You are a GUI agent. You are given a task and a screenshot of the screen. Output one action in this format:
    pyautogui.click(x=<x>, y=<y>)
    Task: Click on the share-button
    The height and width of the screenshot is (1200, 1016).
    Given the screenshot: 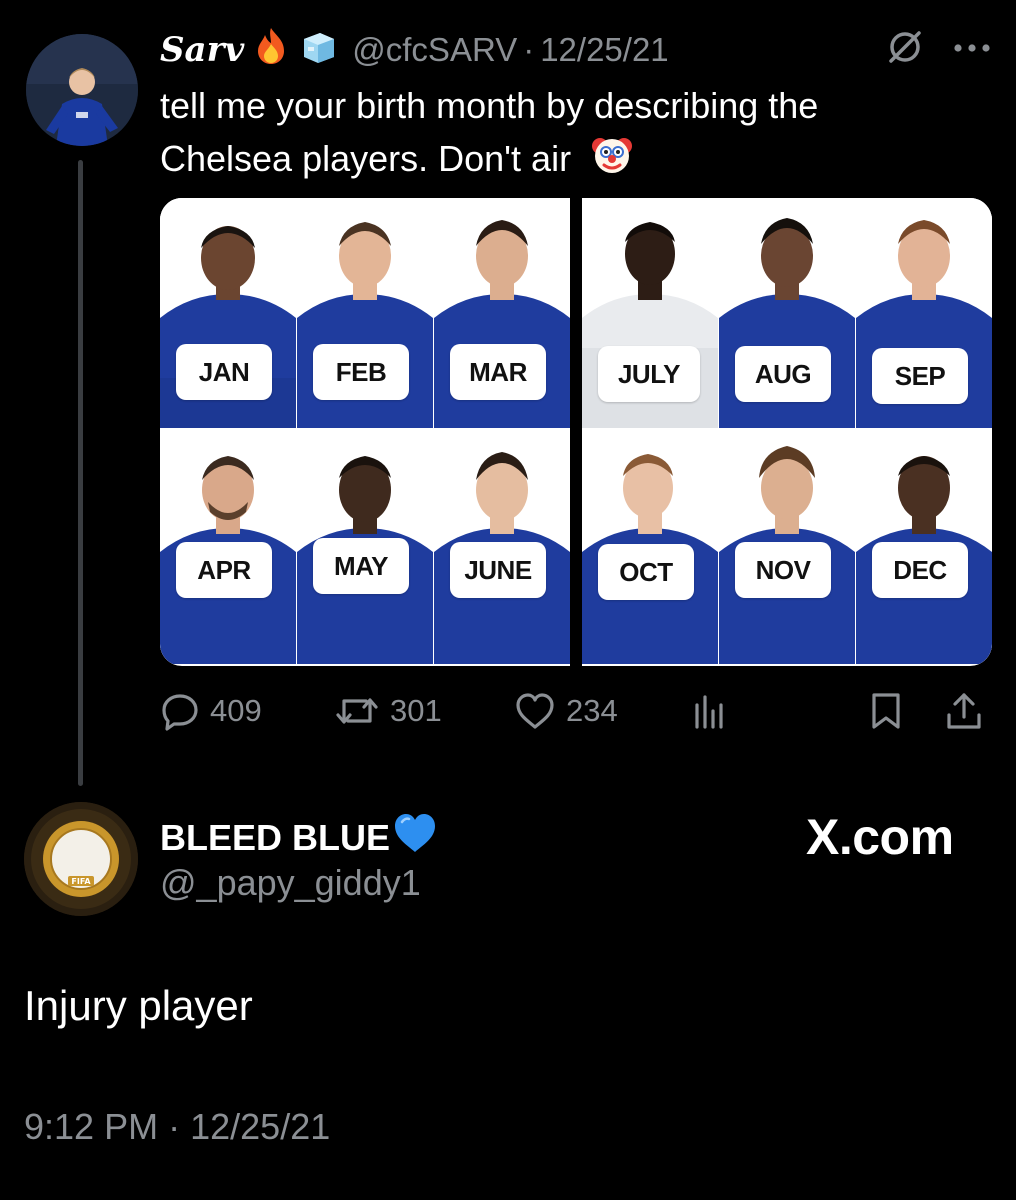 What is the action you would take?
    pyautogui.click(x=964, y=711)
    